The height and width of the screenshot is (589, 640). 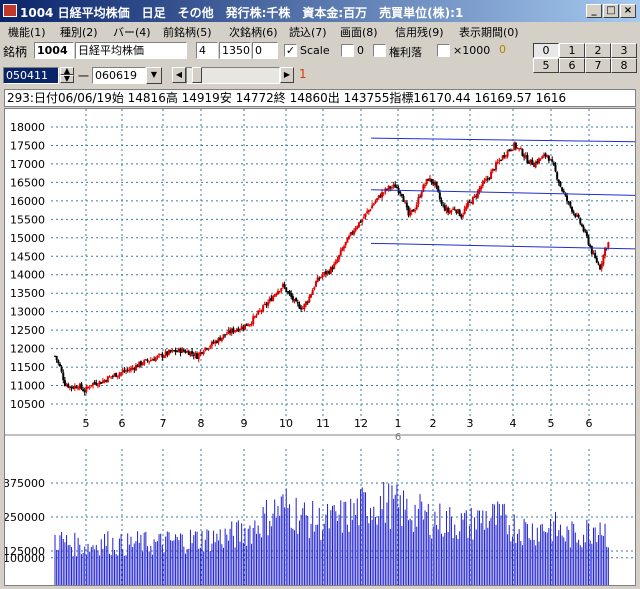 I want to click on scroll-thumb, so click(x=197, y=75).